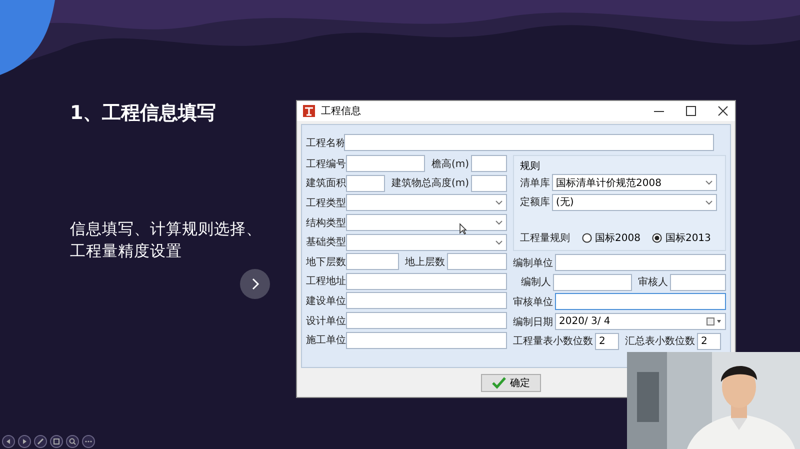 The width and height of the screenshot is (800, 449). What do you see at coordinates (325, 341) in the screenshot?
I see `field-label: 施工单位` at bounding box center [325, 341].